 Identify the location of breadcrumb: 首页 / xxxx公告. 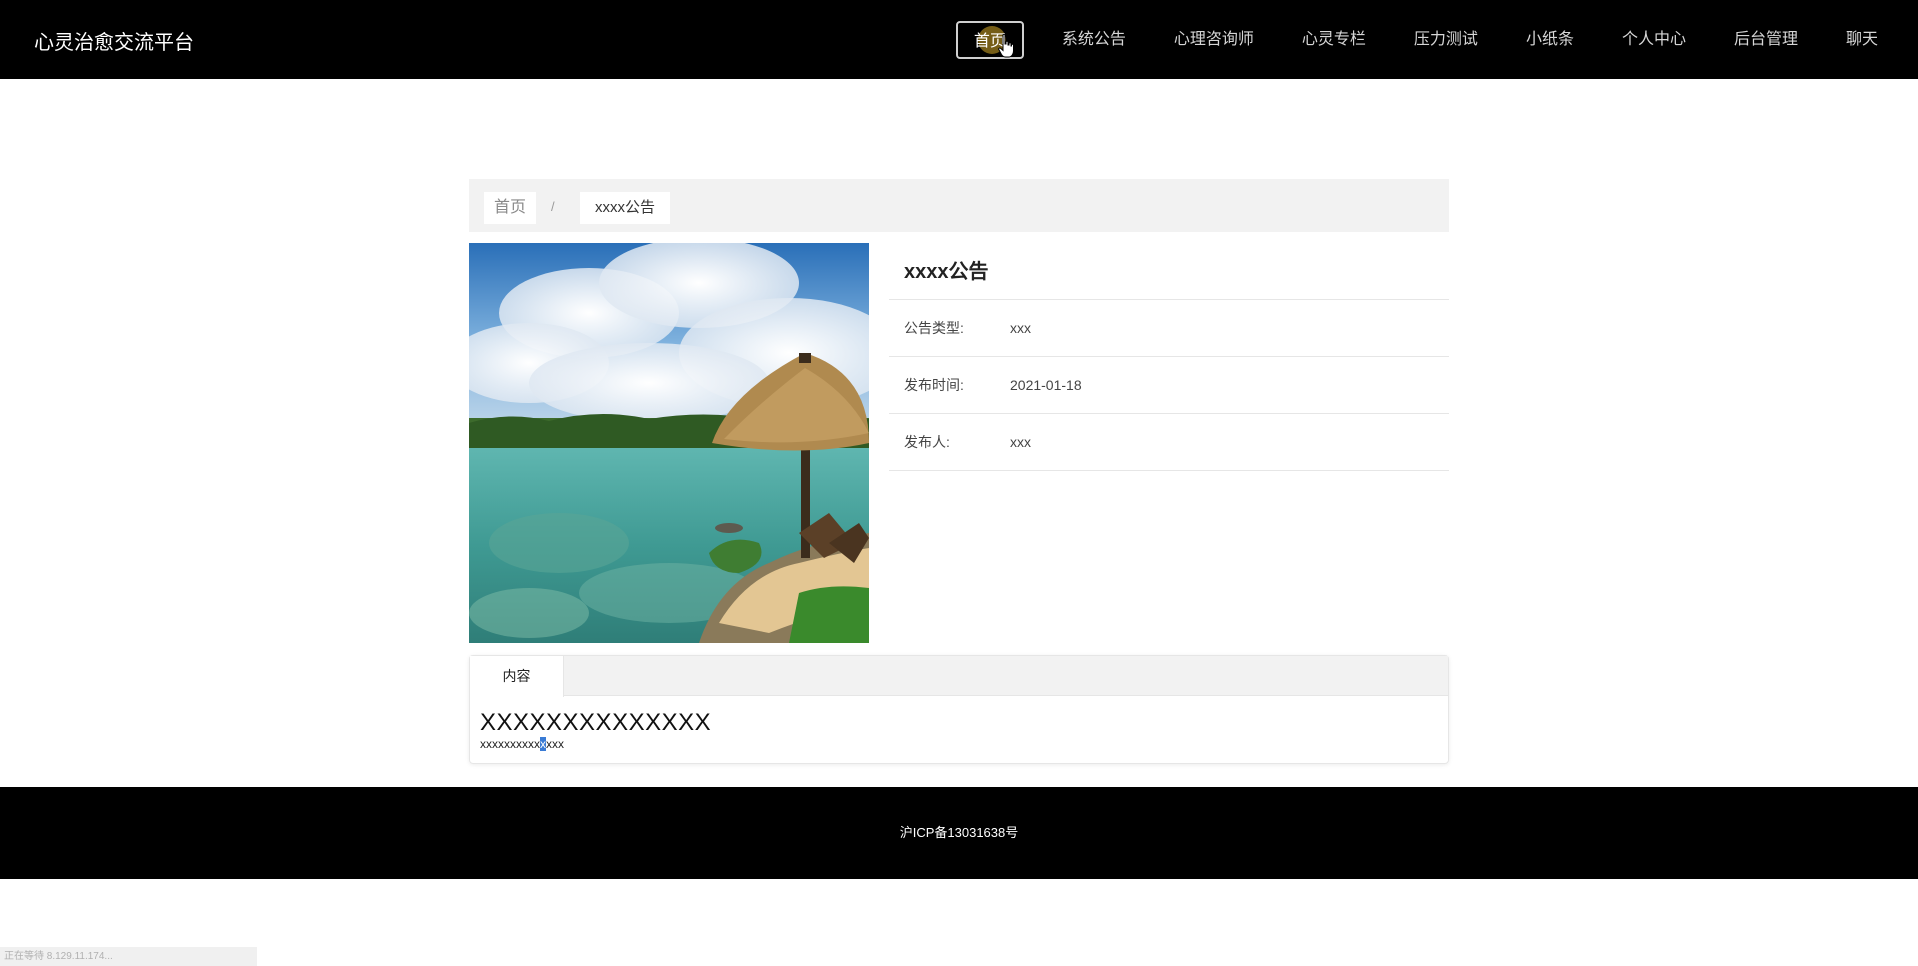
(959, 205).